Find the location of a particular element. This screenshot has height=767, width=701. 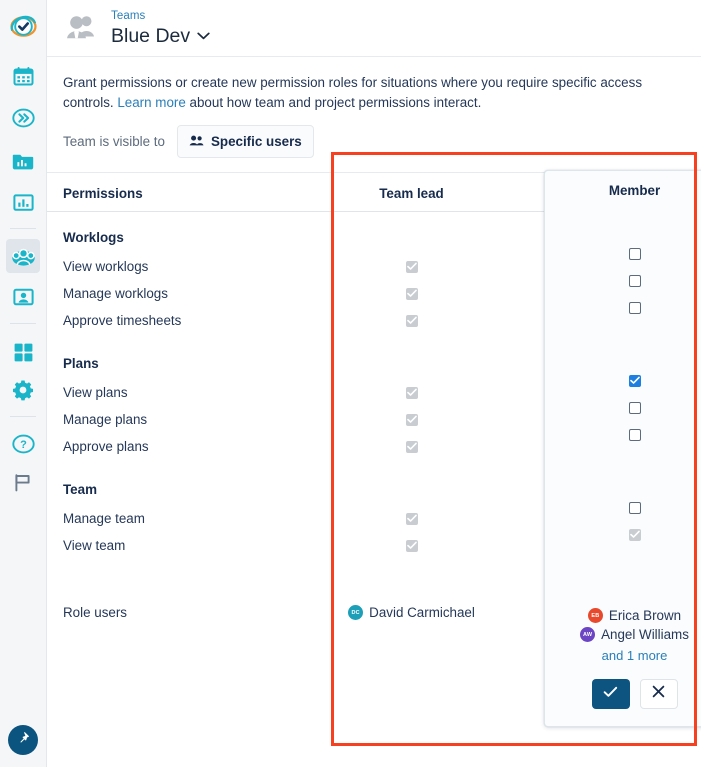

member-card-actions is located at coordinates (623, 694).